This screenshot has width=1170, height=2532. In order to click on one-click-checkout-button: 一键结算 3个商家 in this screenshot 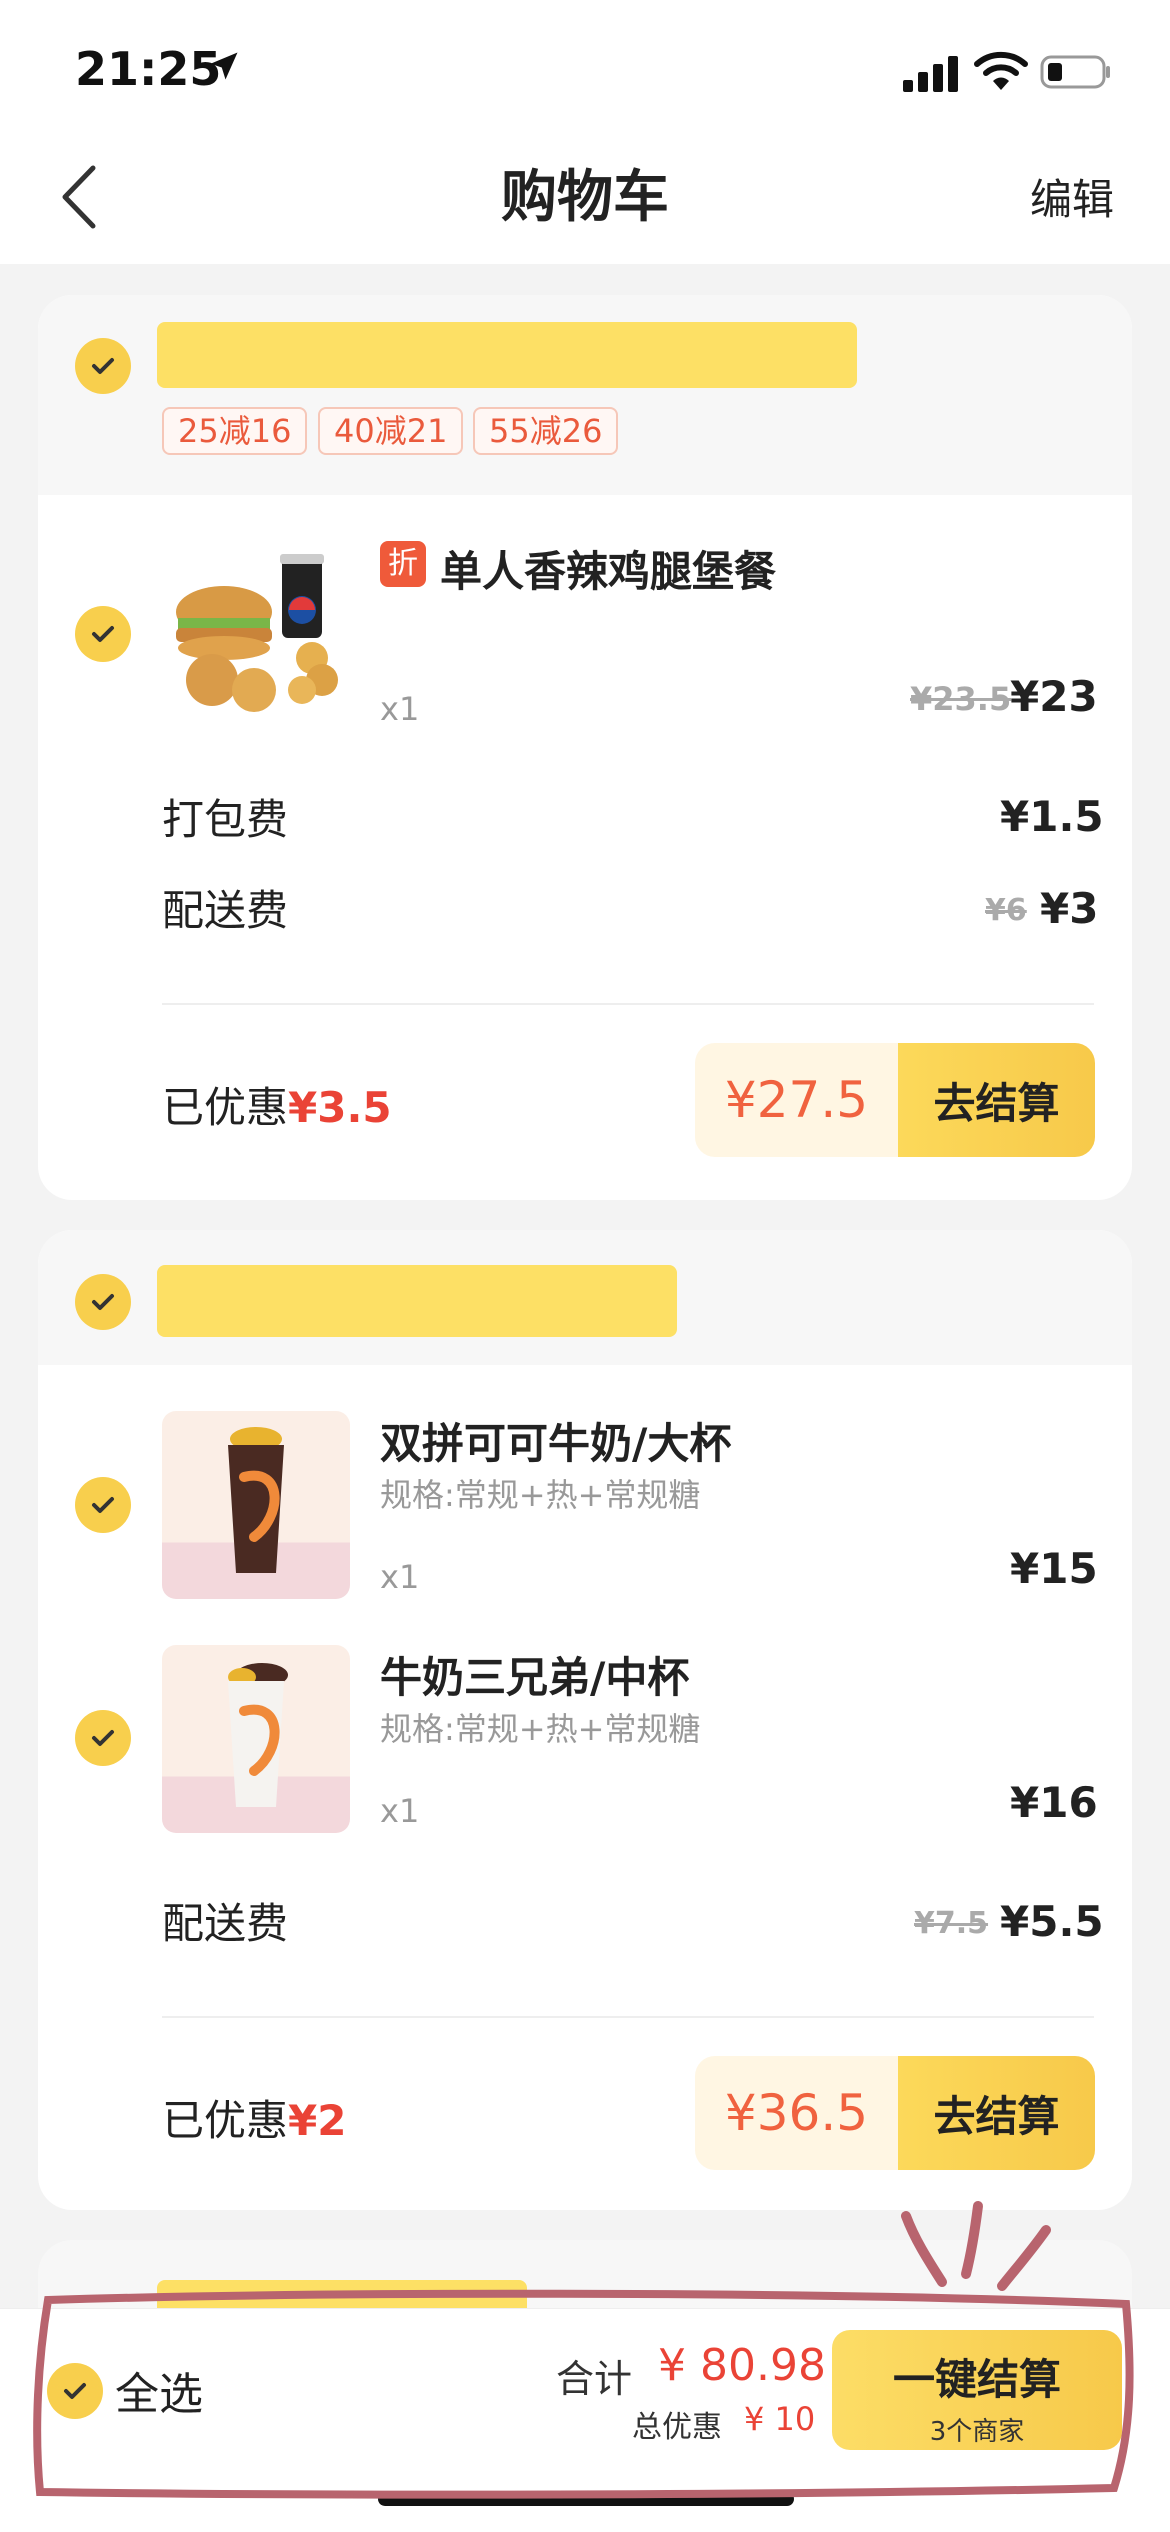, I will do `click(977, 2390)`.